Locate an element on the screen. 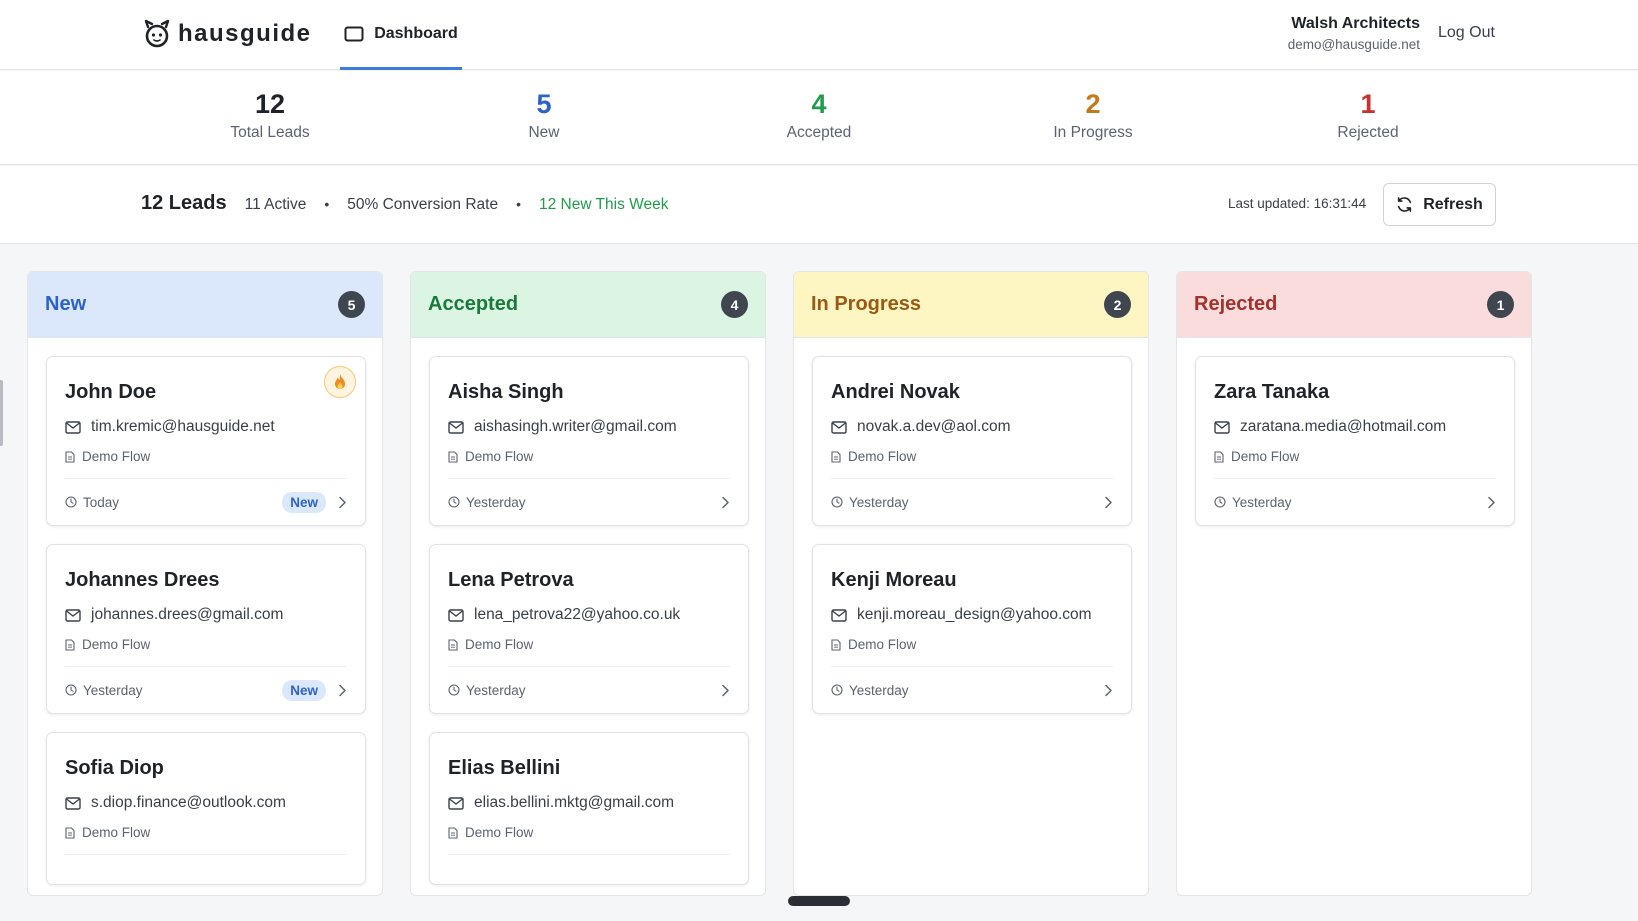 This screenshot has width=1638, height=921. lead-name: Aisha Singh is located at coordinates (506, 392).